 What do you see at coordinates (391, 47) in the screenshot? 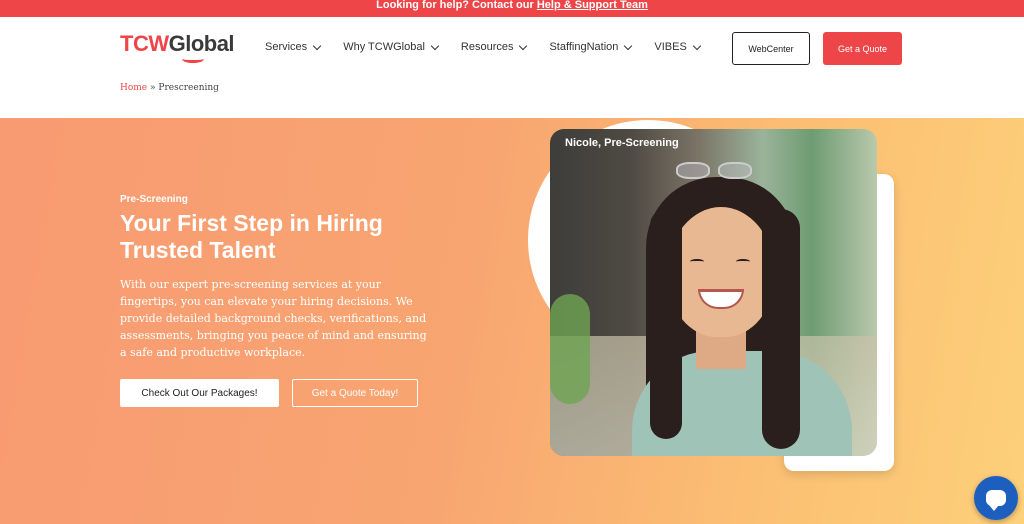
I see `nav-why-tcwglobal: Why TCWGlobal` at bounding box center [391, 47].